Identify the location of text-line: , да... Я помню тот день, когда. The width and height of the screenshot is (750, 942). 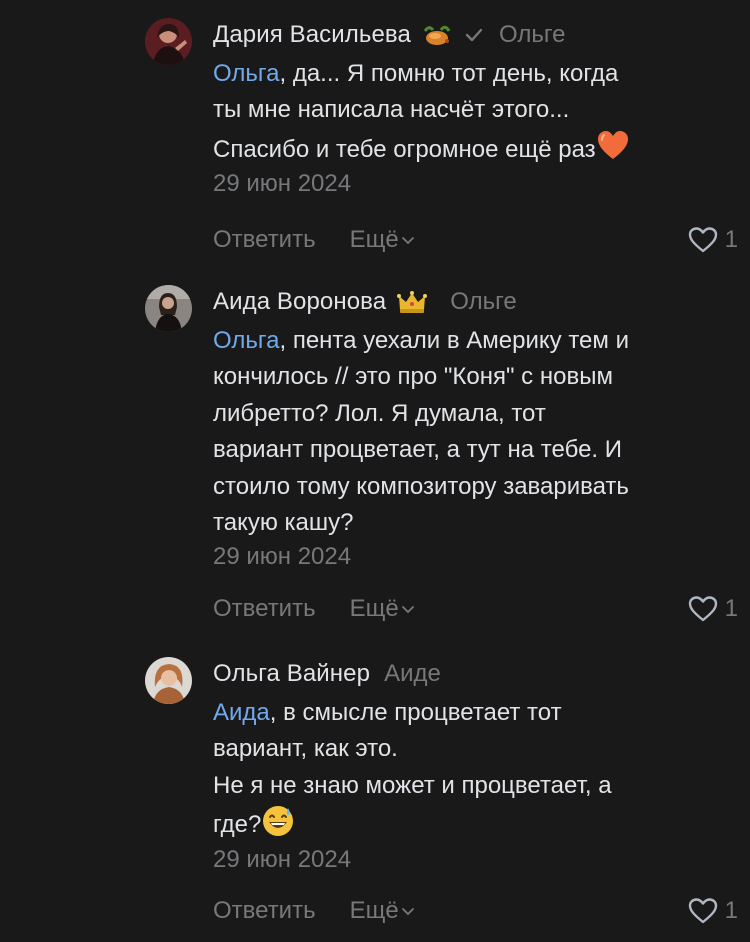
(449, 73).